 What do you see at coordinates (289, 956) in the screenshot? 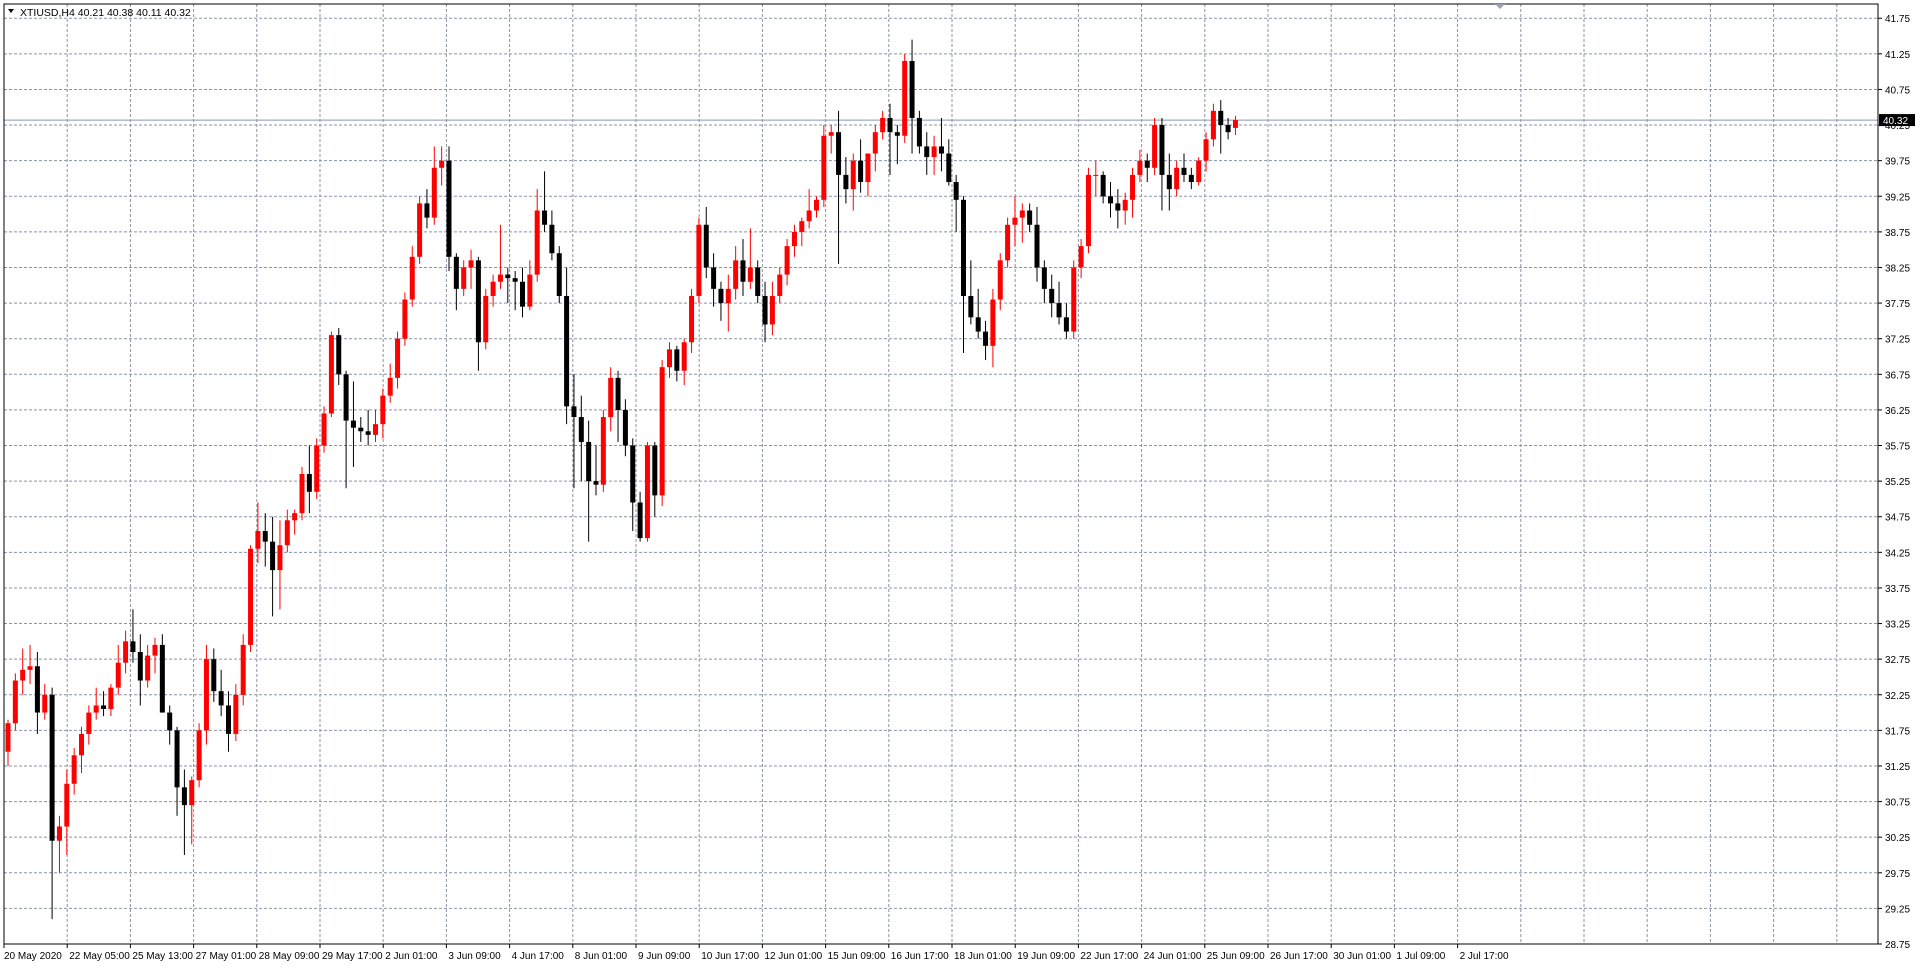
I see `time-tick-label: 28 May 09:00` at bounding box center [289, 956].